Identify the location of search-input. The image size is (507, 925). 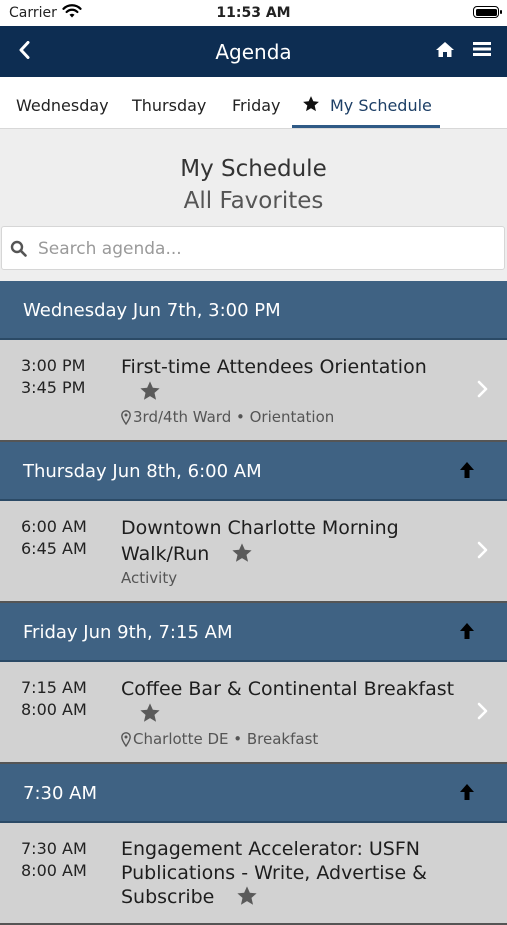
(268, 249).